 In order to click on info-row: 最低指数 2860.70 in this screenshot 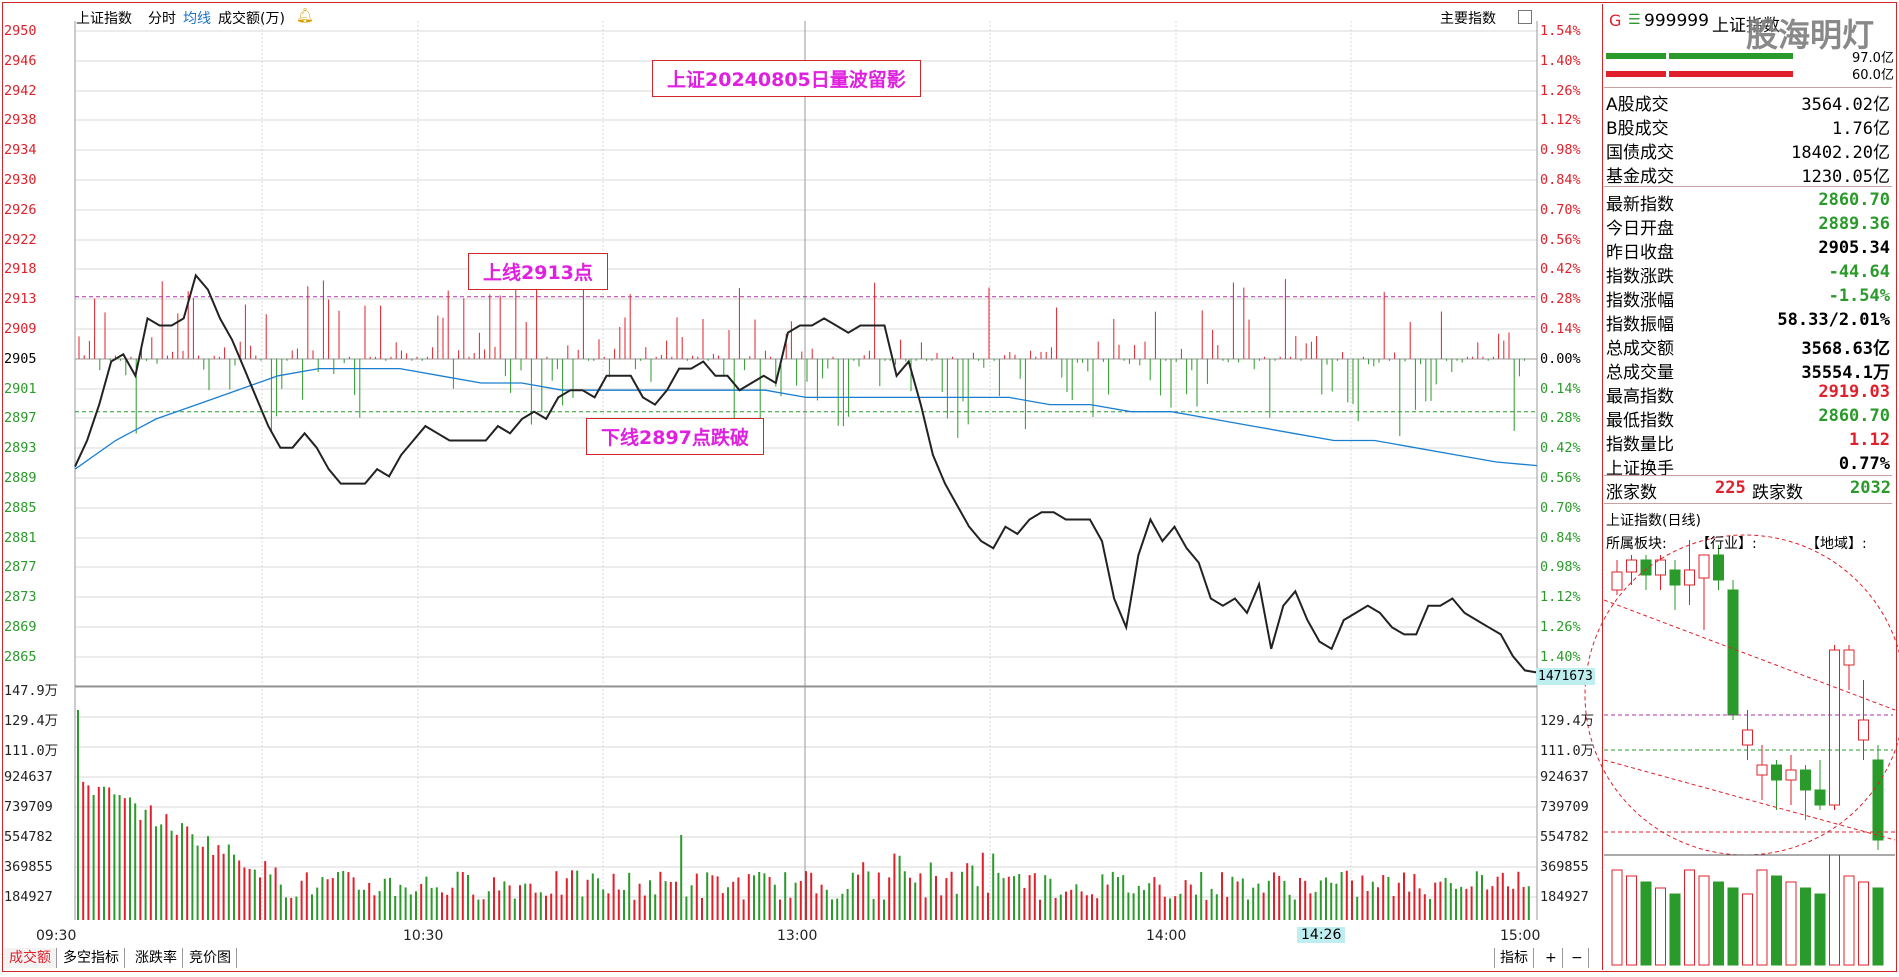, I will do `click(1748, 418)`.